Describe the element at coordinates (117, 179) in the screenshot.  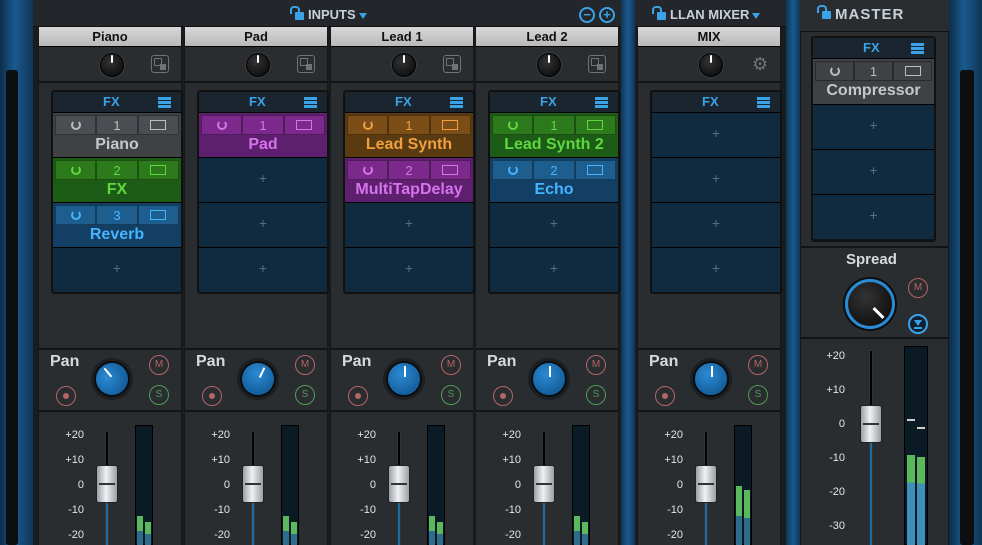
I see `insert-slot: 2 FX` at that location.